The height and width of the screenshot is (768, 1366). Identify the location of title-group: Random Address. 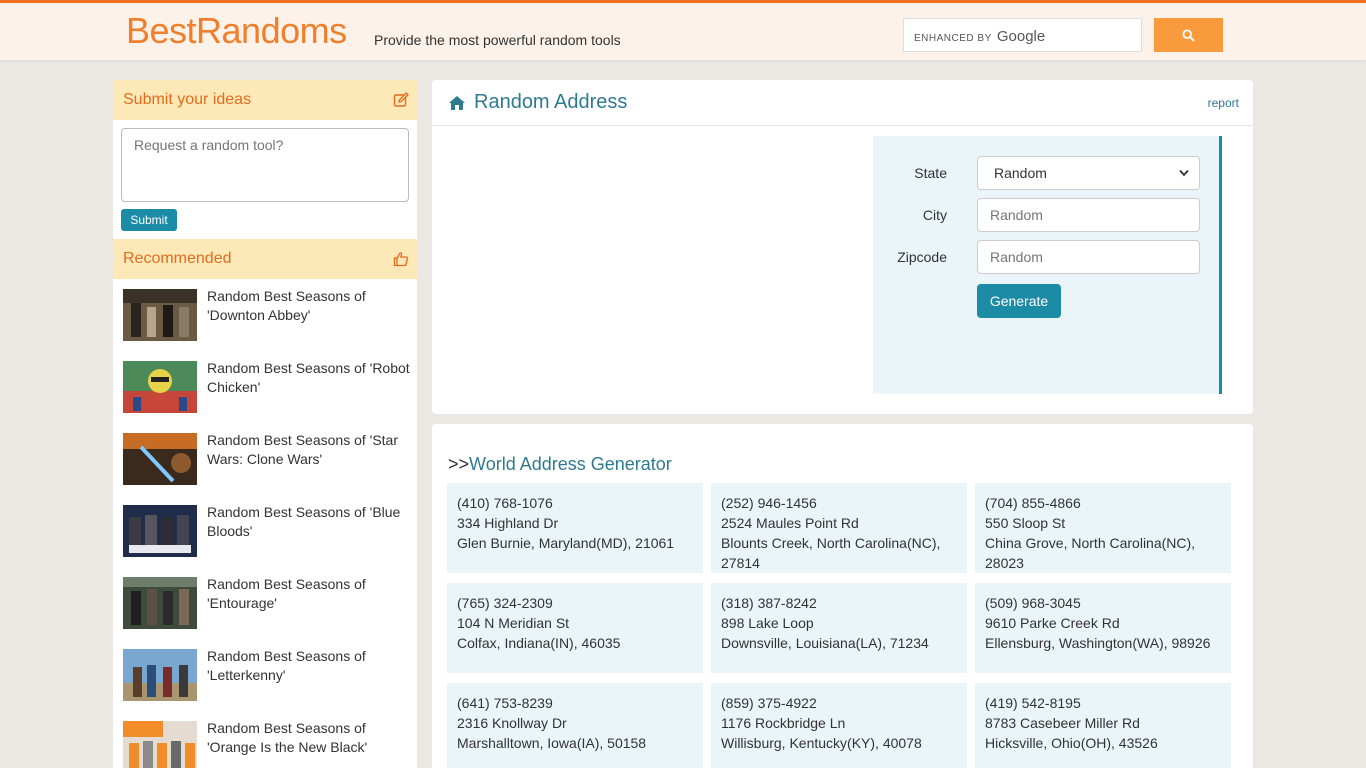
(537, 102).